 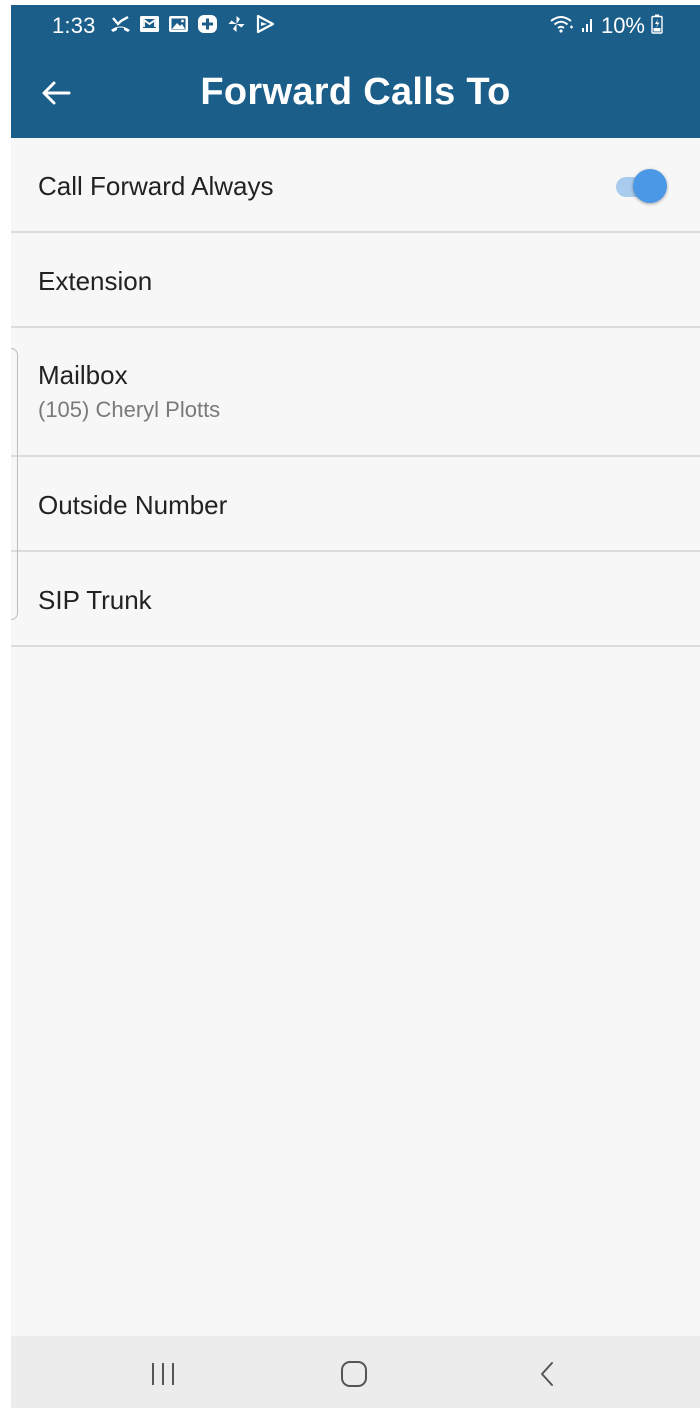 What do you see at coordinates (95, 281) in the screenshot?
I see `list-item-label: Extension` at bounding box center [95, 281].